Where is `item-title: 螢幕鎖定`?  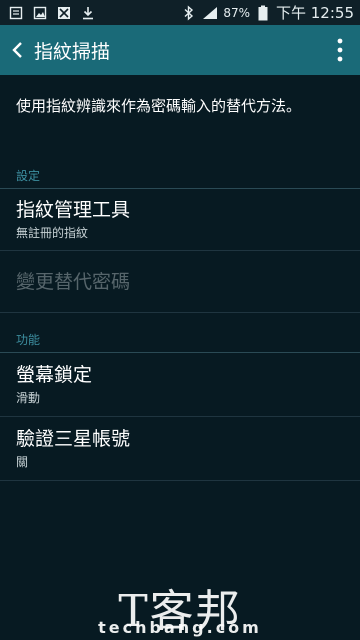
item-title: 螢幕鎖定 is located at coordinates (54, 375).